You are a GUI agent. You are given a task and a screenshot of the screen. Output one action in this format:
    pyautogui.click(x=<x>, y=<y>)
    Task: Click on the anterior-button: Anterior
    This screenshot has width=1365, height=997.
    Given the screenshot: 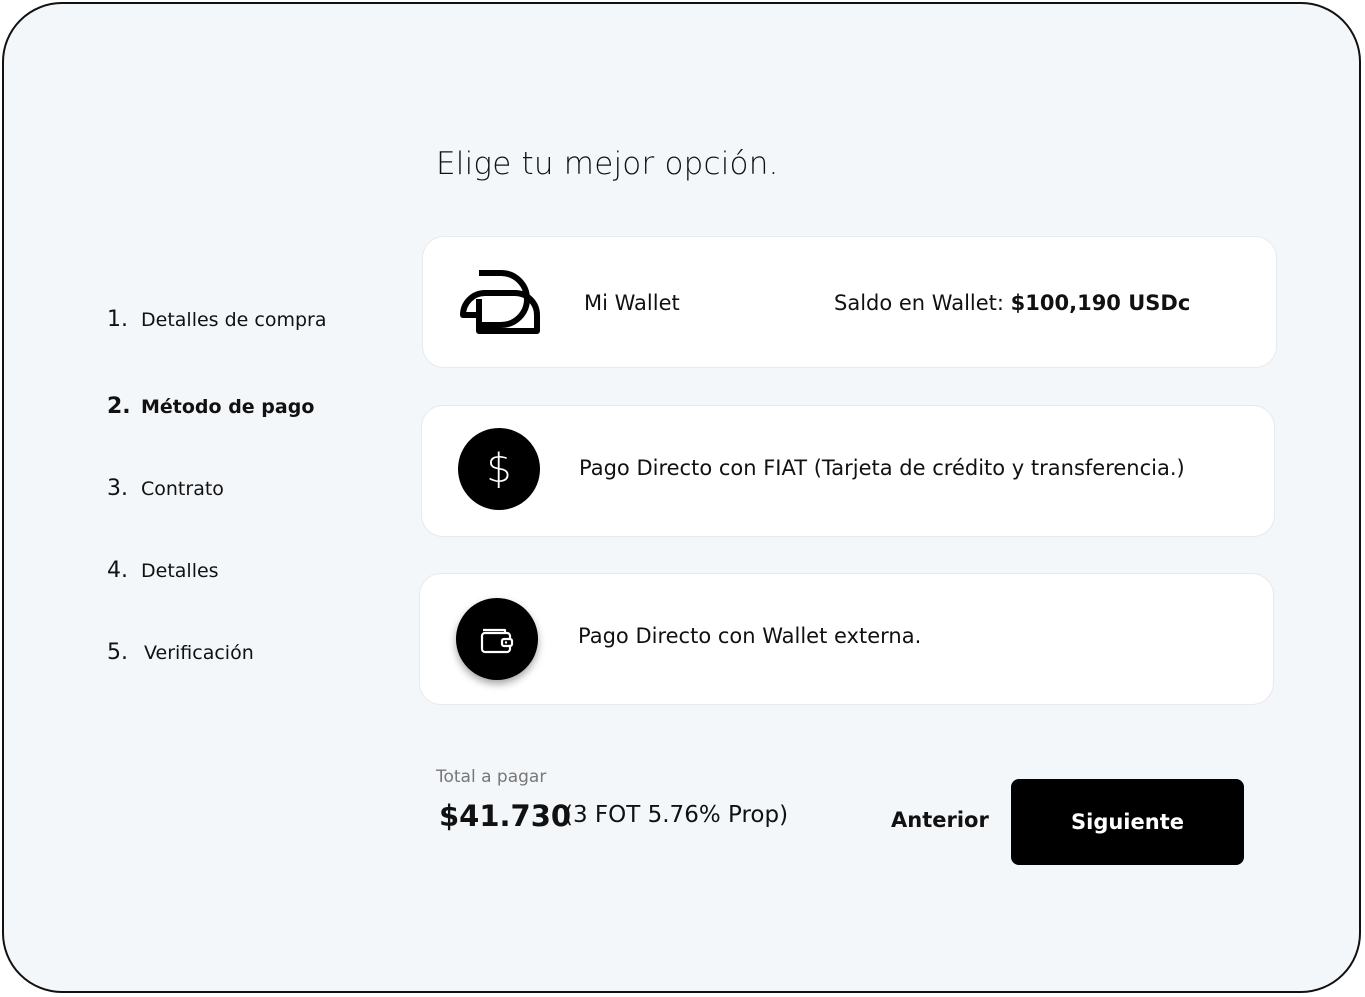 What is the action you would take?
    pyautogui.click(x=940, y=820)
    